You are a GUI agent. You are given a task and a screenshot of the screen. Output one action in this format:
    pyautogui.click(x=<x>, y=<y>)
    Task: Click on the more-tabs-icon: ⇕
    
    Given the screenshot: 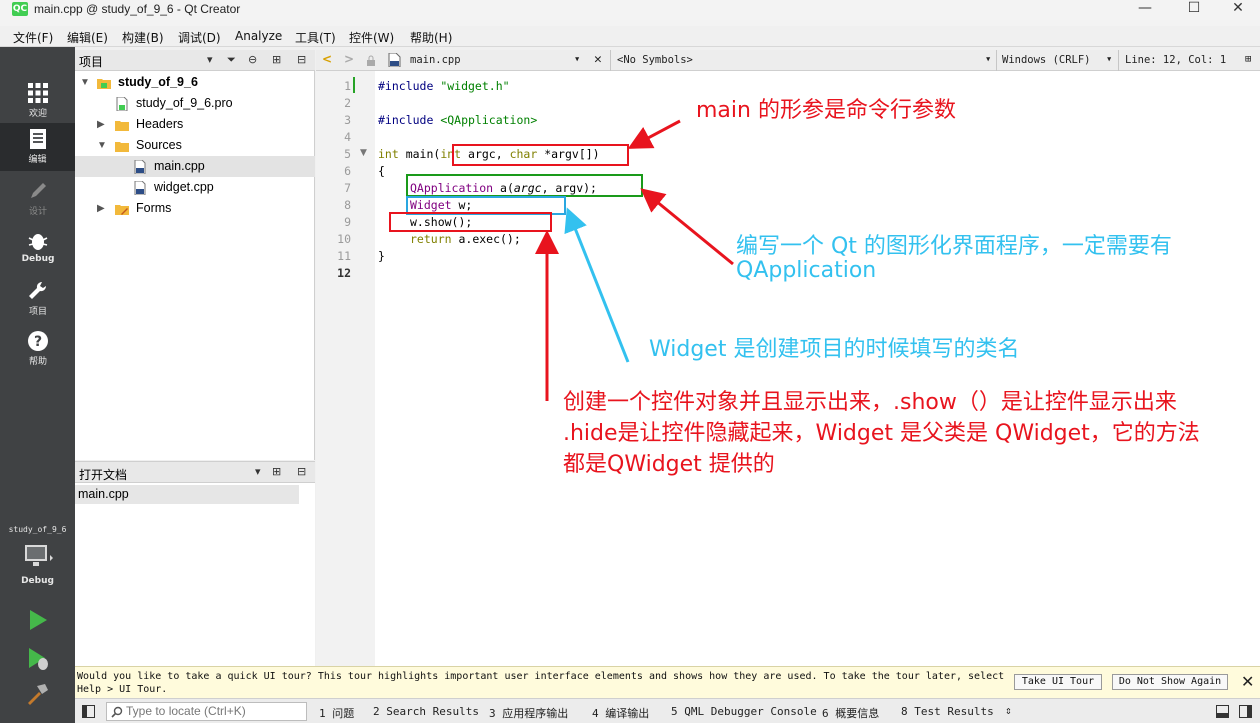 What is the action you would take?
    pyautogui.click(x=1008, y=710)
    